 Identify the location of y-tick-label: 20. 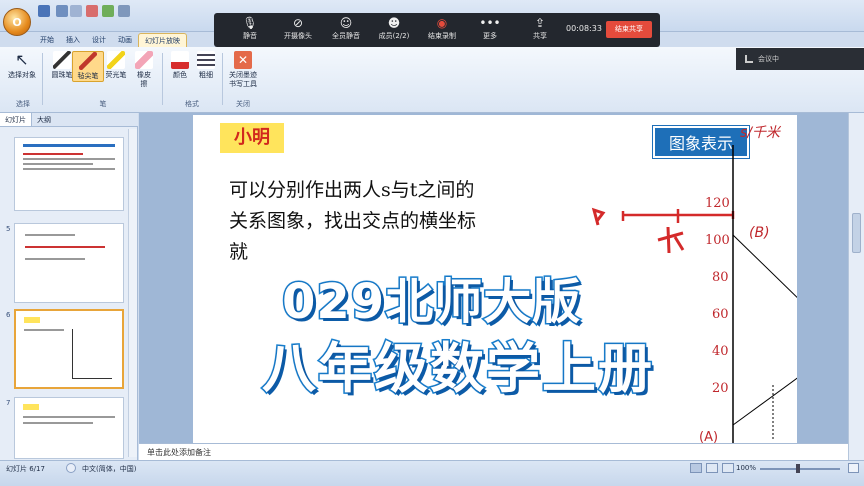
(720, 388).